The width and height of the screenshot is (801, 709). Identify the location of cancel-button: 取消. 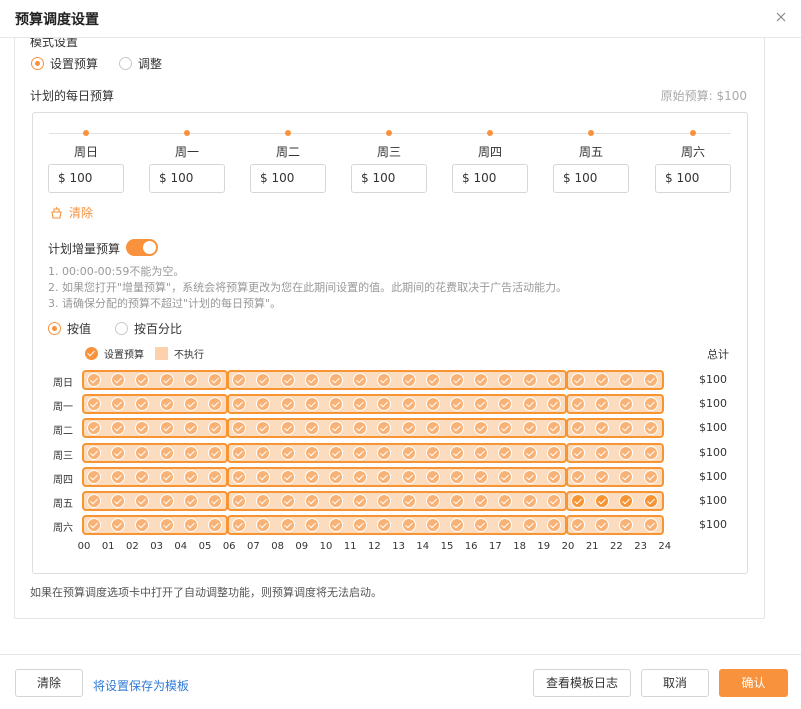
(675, 683).